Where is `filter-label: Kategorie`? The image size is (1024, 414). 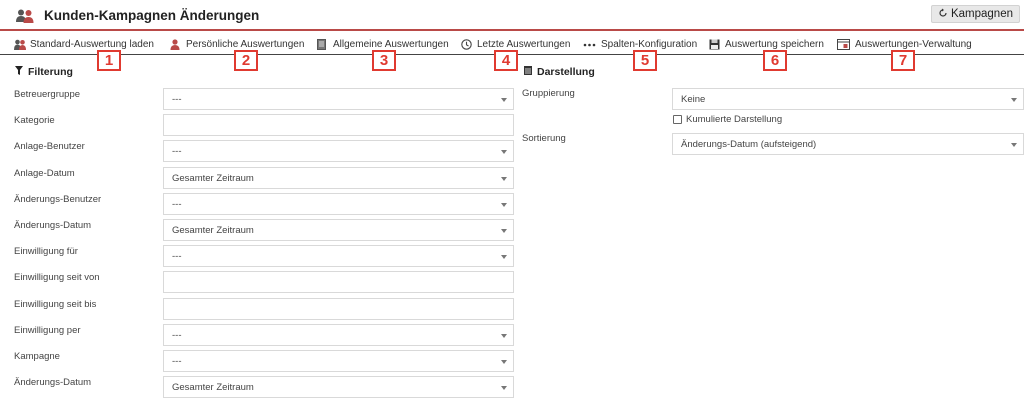
filter-label: Kategorie is located at coordinates (34, 120).